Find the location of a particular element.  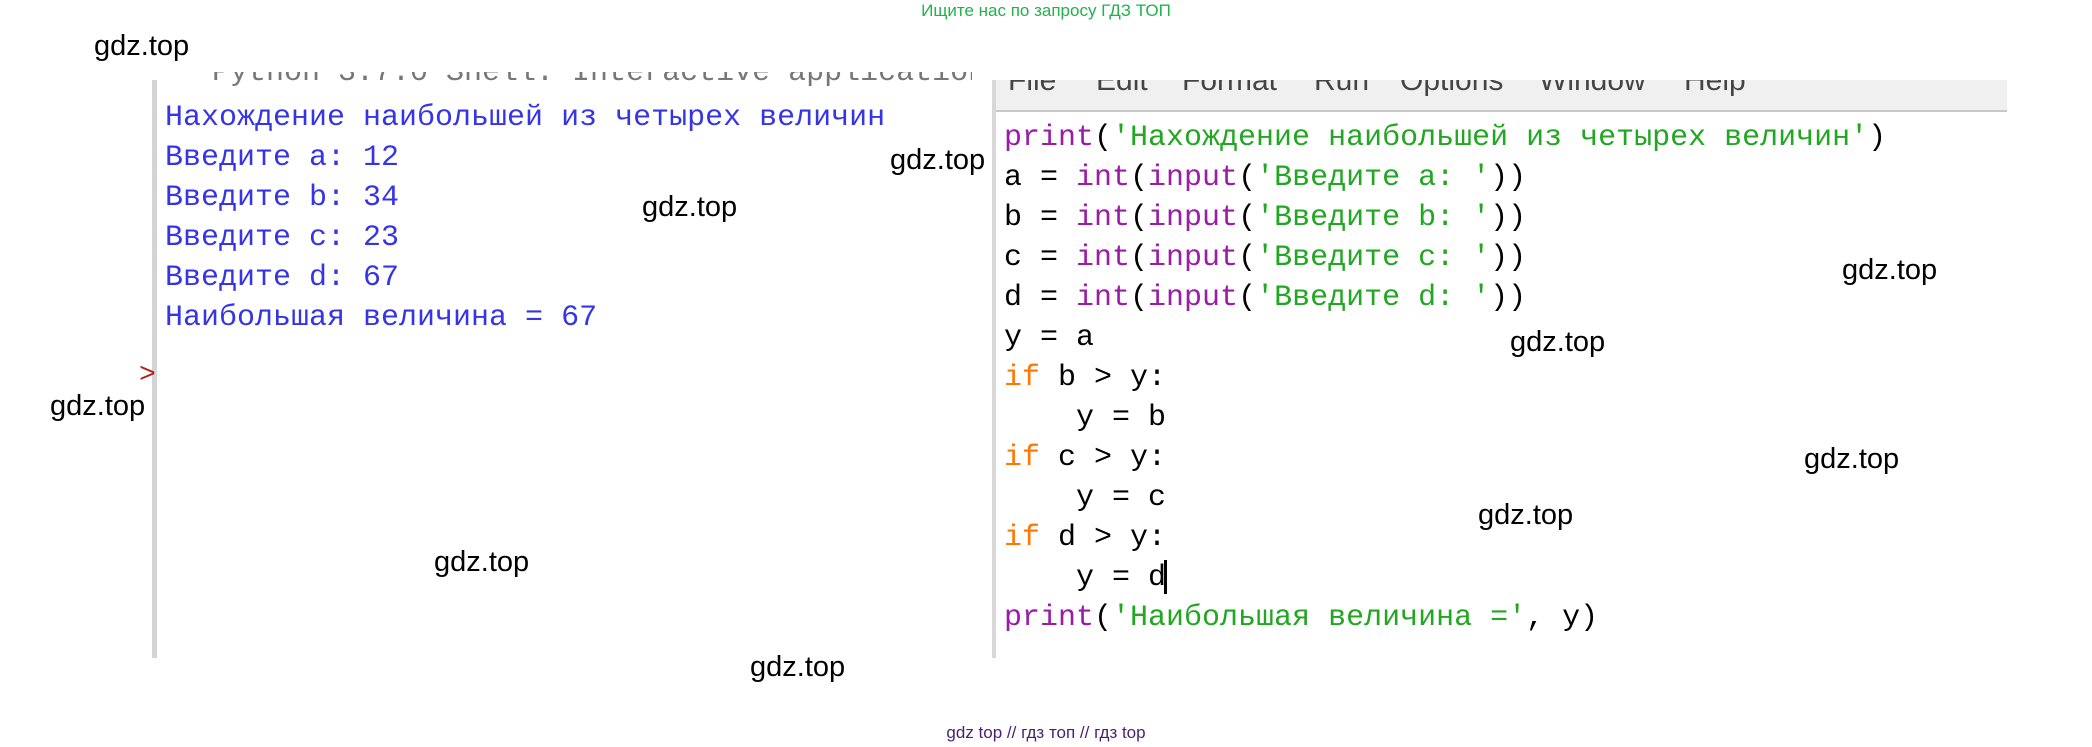

text-cursor is located at coordinates (1166, 577).